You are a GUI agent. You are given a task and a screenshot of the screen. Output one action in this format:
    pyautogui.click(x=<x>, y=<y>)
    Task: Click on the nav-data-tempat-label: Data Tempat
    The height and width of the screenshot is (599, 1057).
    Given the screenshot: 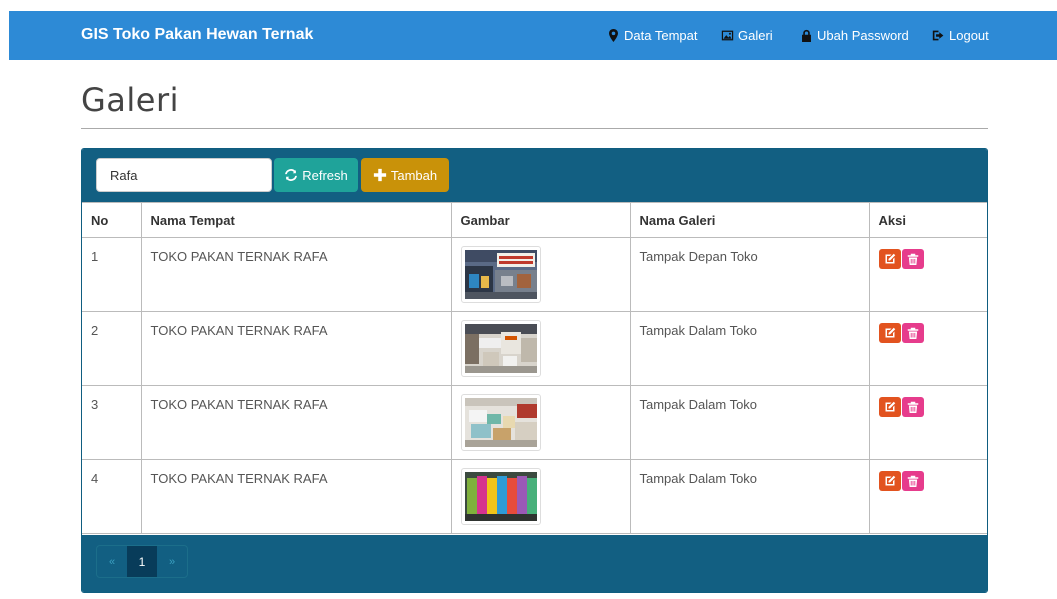 What is the action you would take?
    pyautogui.click(x=661, y=35)
    